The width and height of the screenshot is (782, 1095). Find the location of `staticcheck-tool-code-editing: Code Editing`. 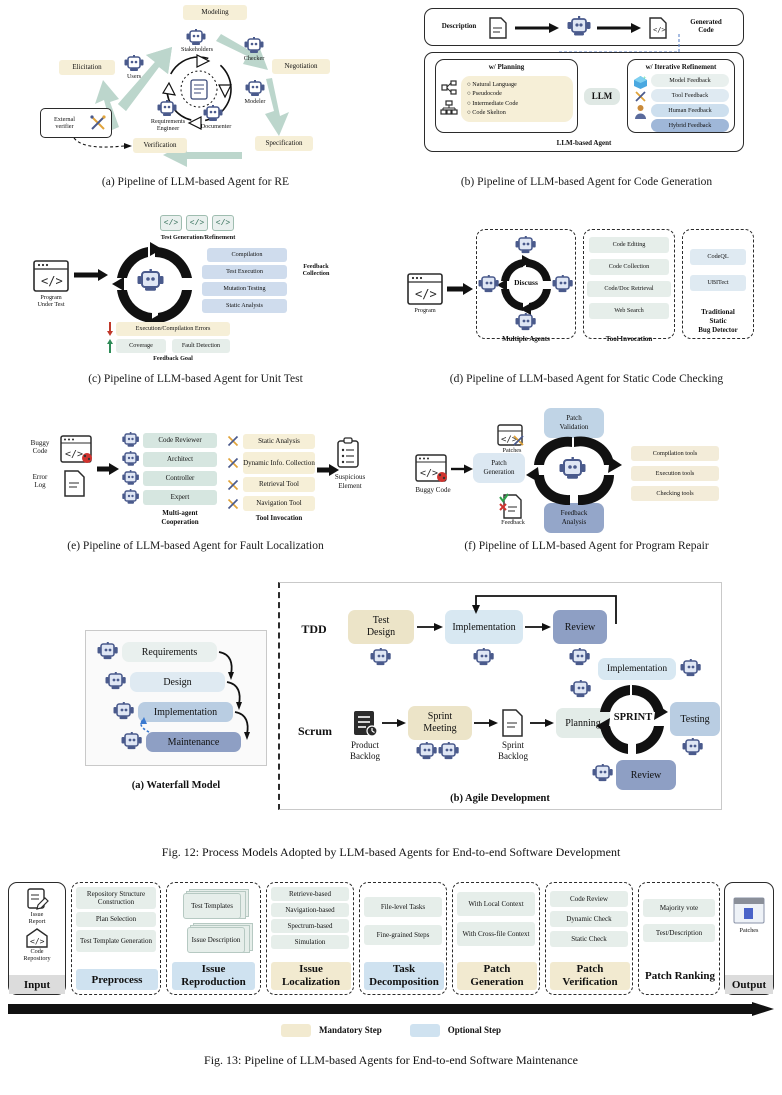

staticcheck-tool-code-editing: Code Editing is located at coordinates (629, 245).